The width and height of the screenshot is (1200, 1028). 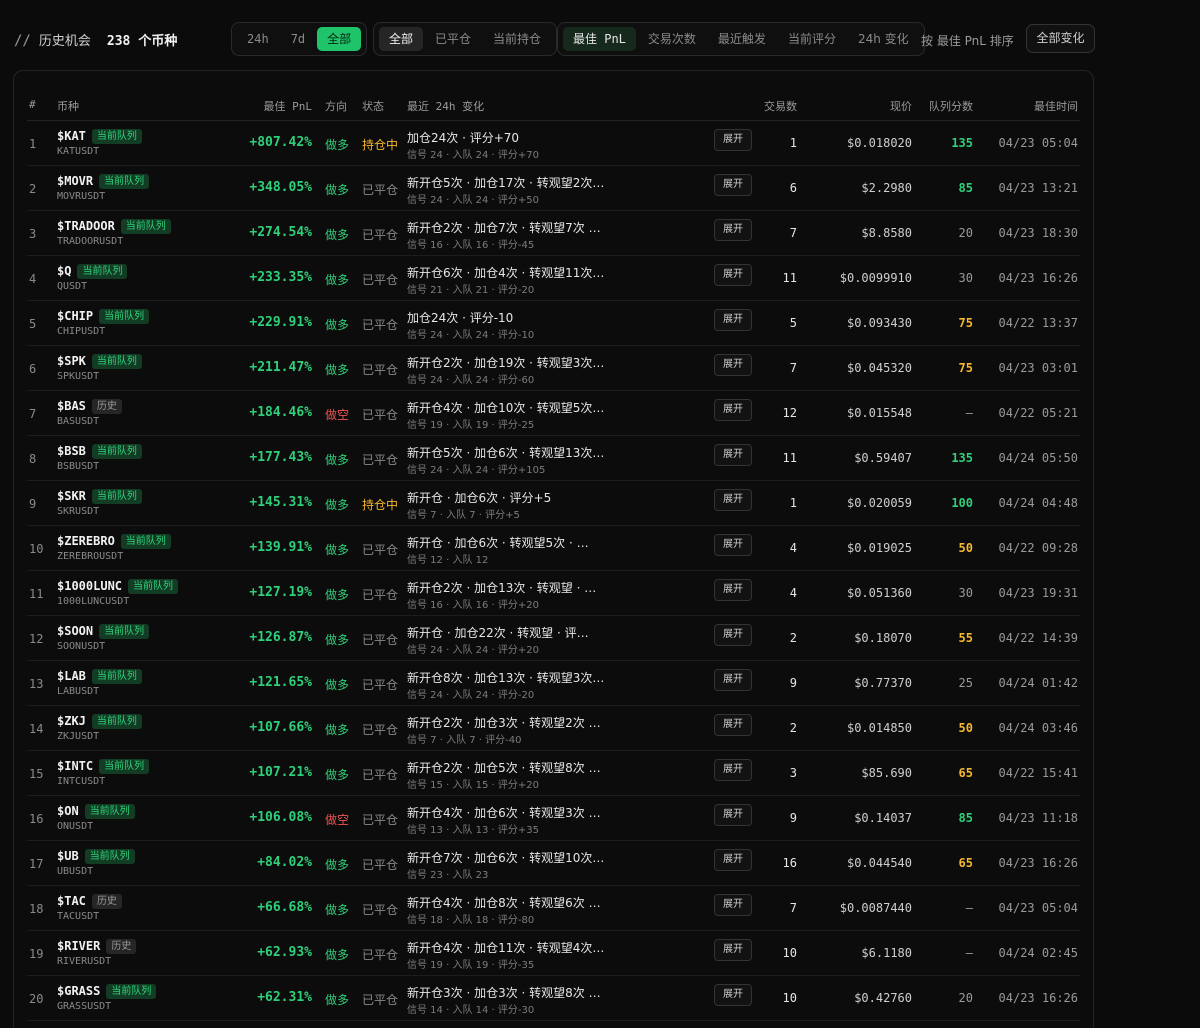 I want to click on col-best-time: 最佳时间, so click(x=1056, y=106).